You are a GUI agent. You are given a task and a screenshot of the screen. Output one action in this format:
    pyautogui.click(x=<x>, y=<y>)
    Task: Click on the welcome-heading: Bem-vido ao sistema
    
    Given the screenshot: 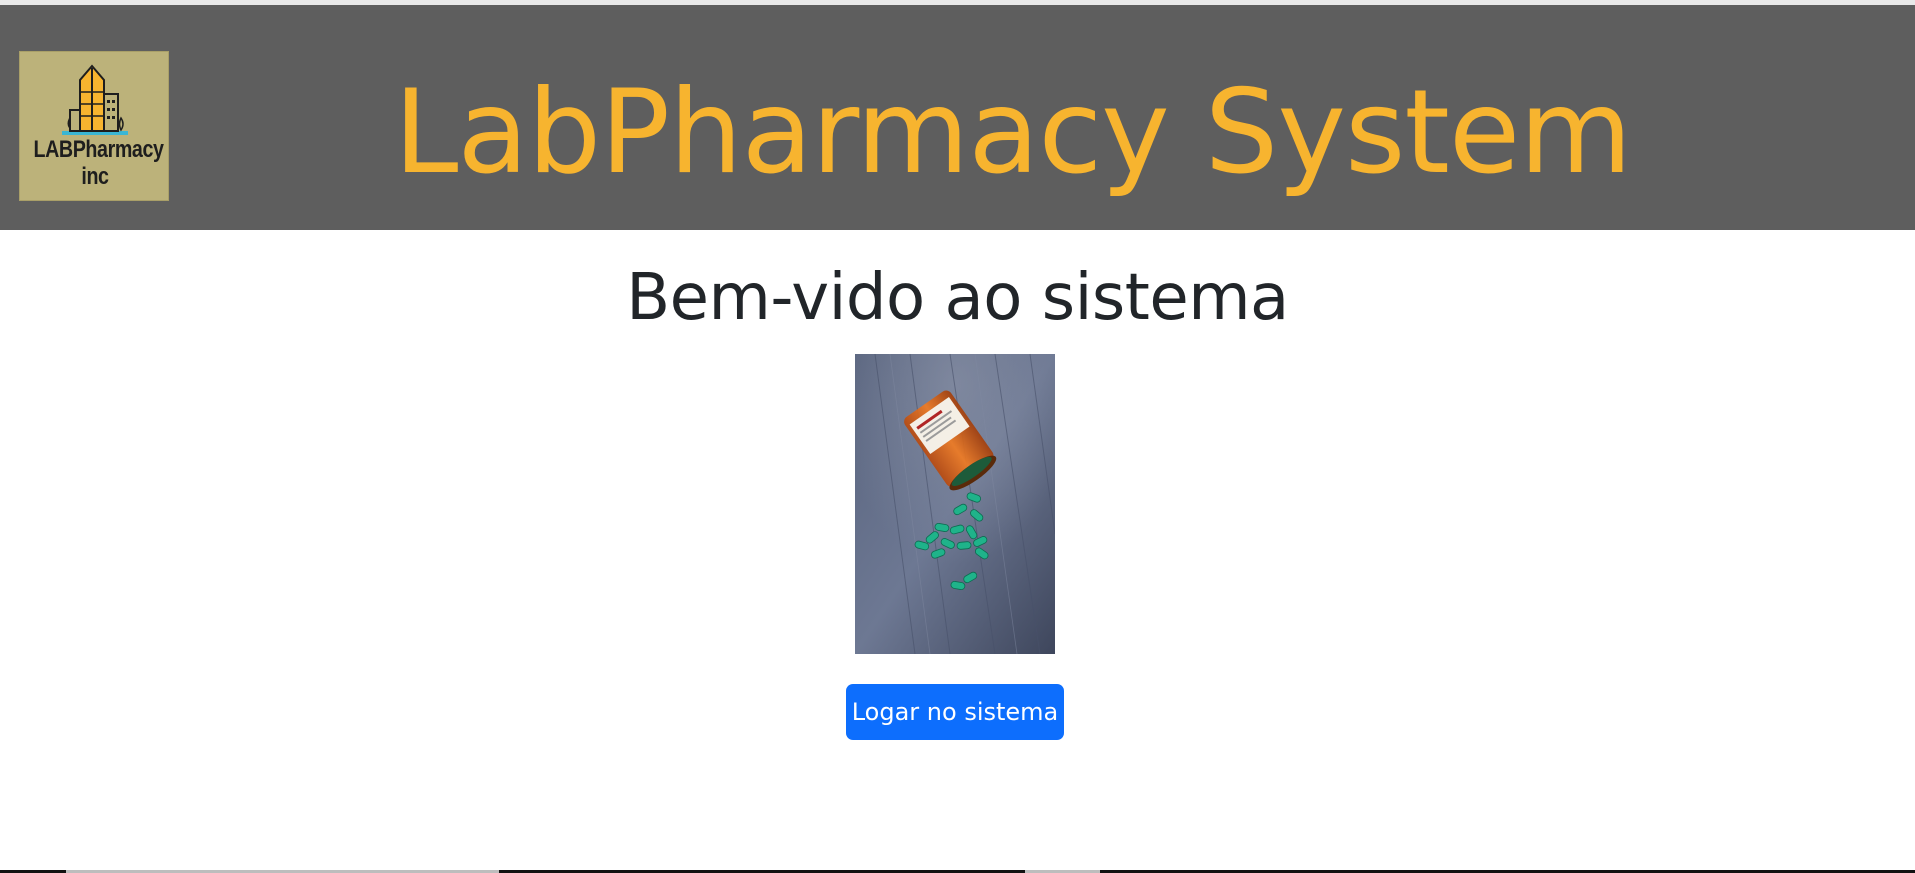 What is the action you would take?
    pyautogui.click(x=957, y=298)
    